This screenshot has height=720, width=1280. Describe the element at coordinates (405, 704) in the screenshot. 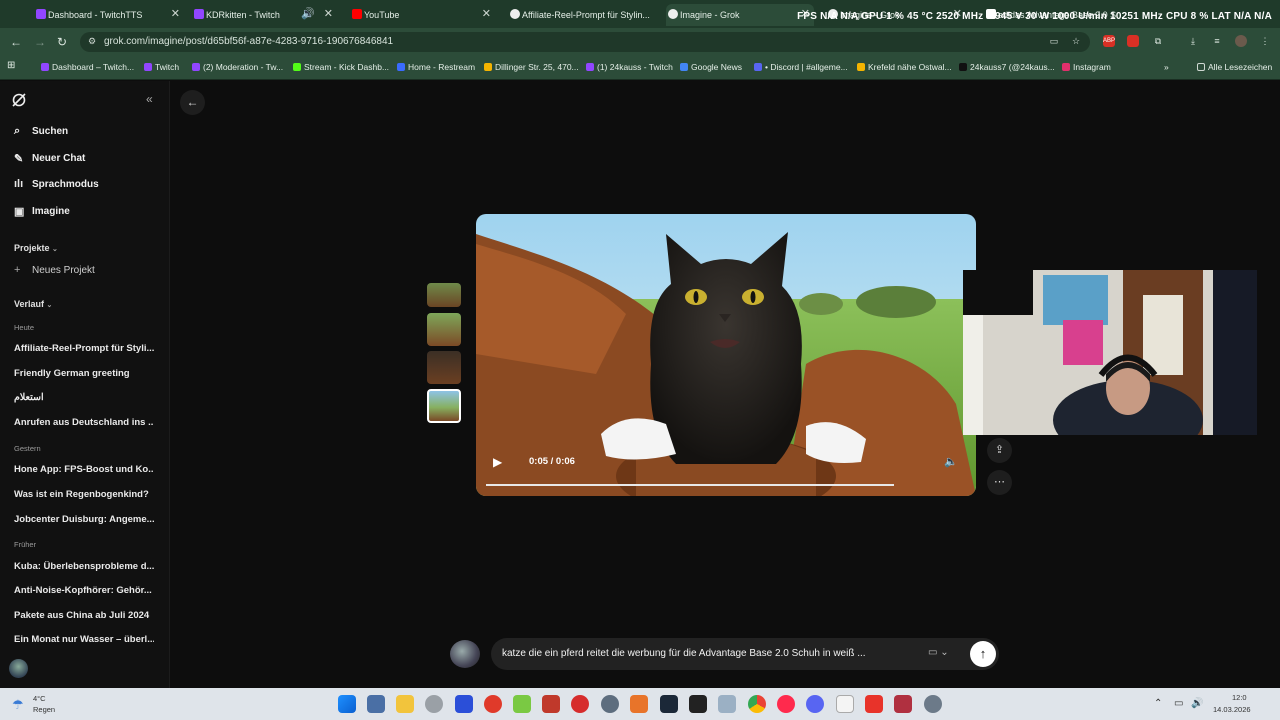

I see `file-explorer-icon` at that location.